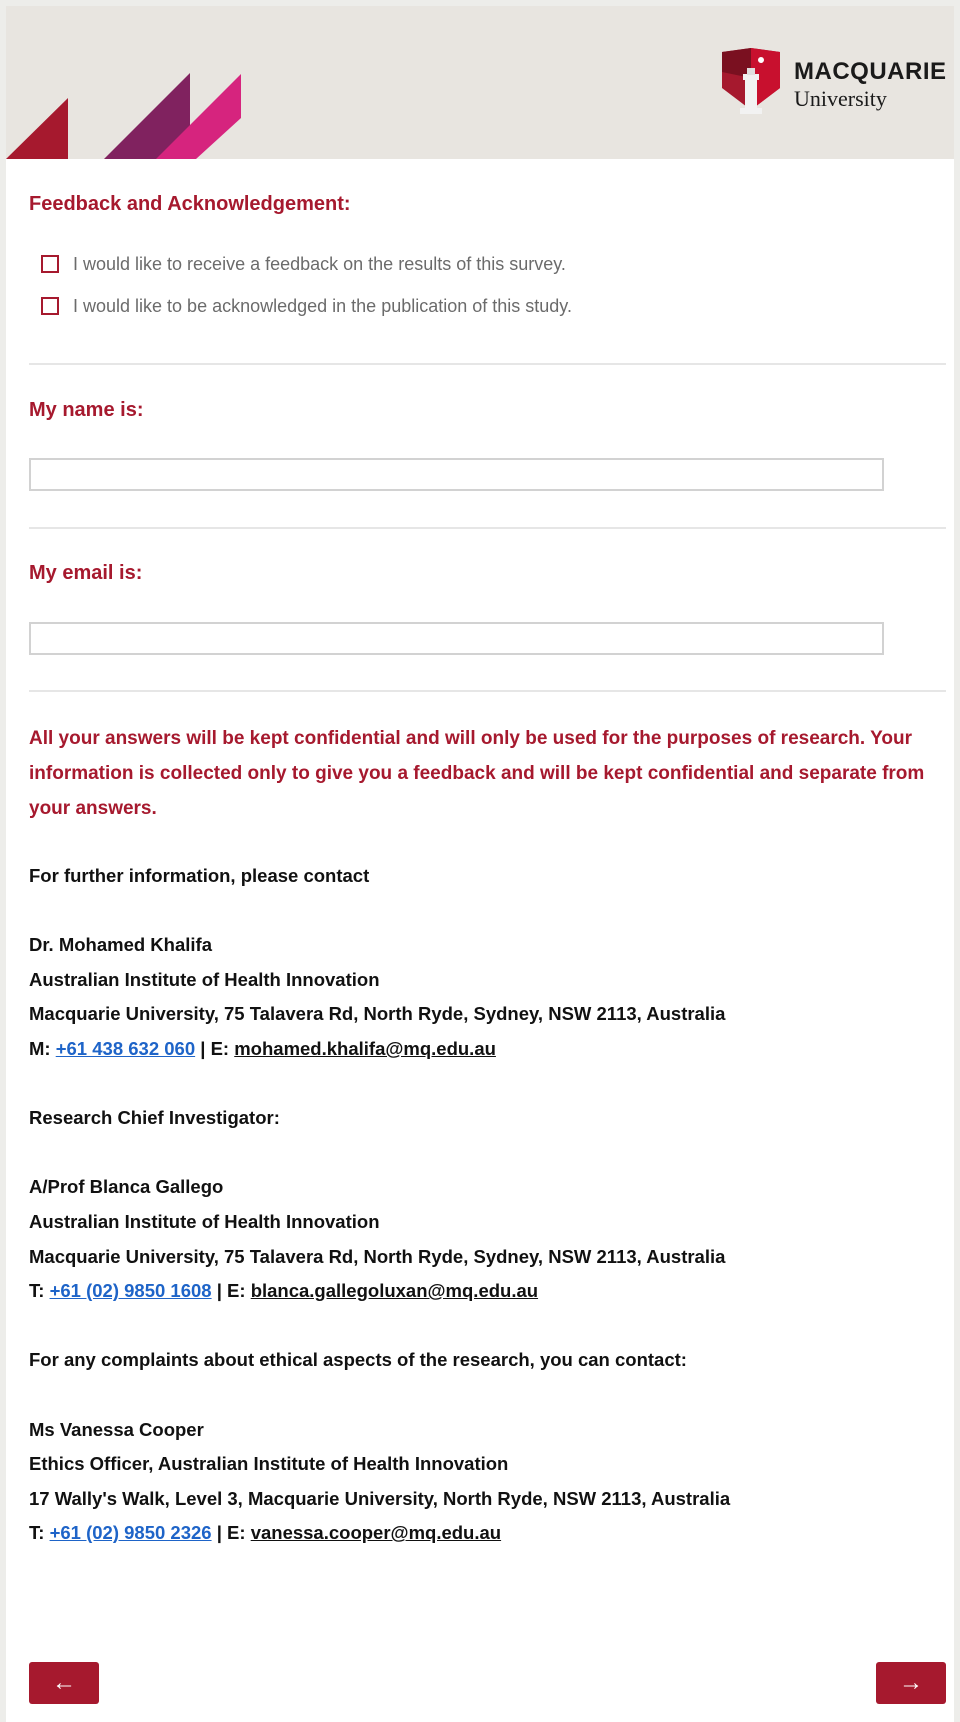 This screenshot has width=960, height=1722. I want to click on name-input, so click(456, 474).